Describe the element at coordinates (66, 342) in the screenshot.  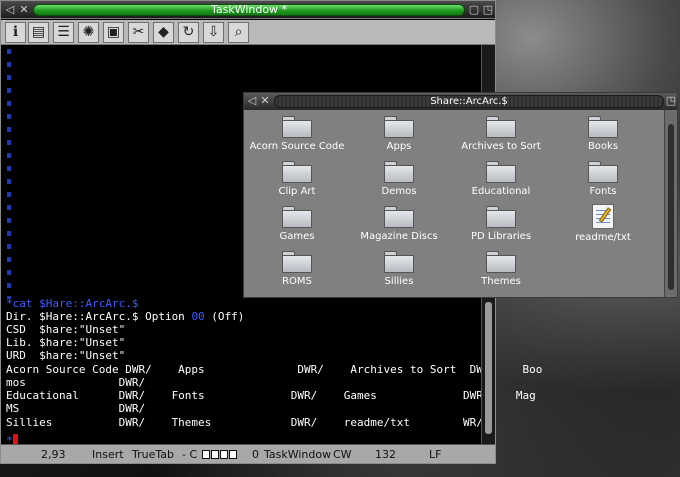
I see `terminal-line: Lib. $hare:"Unset"` at that location.